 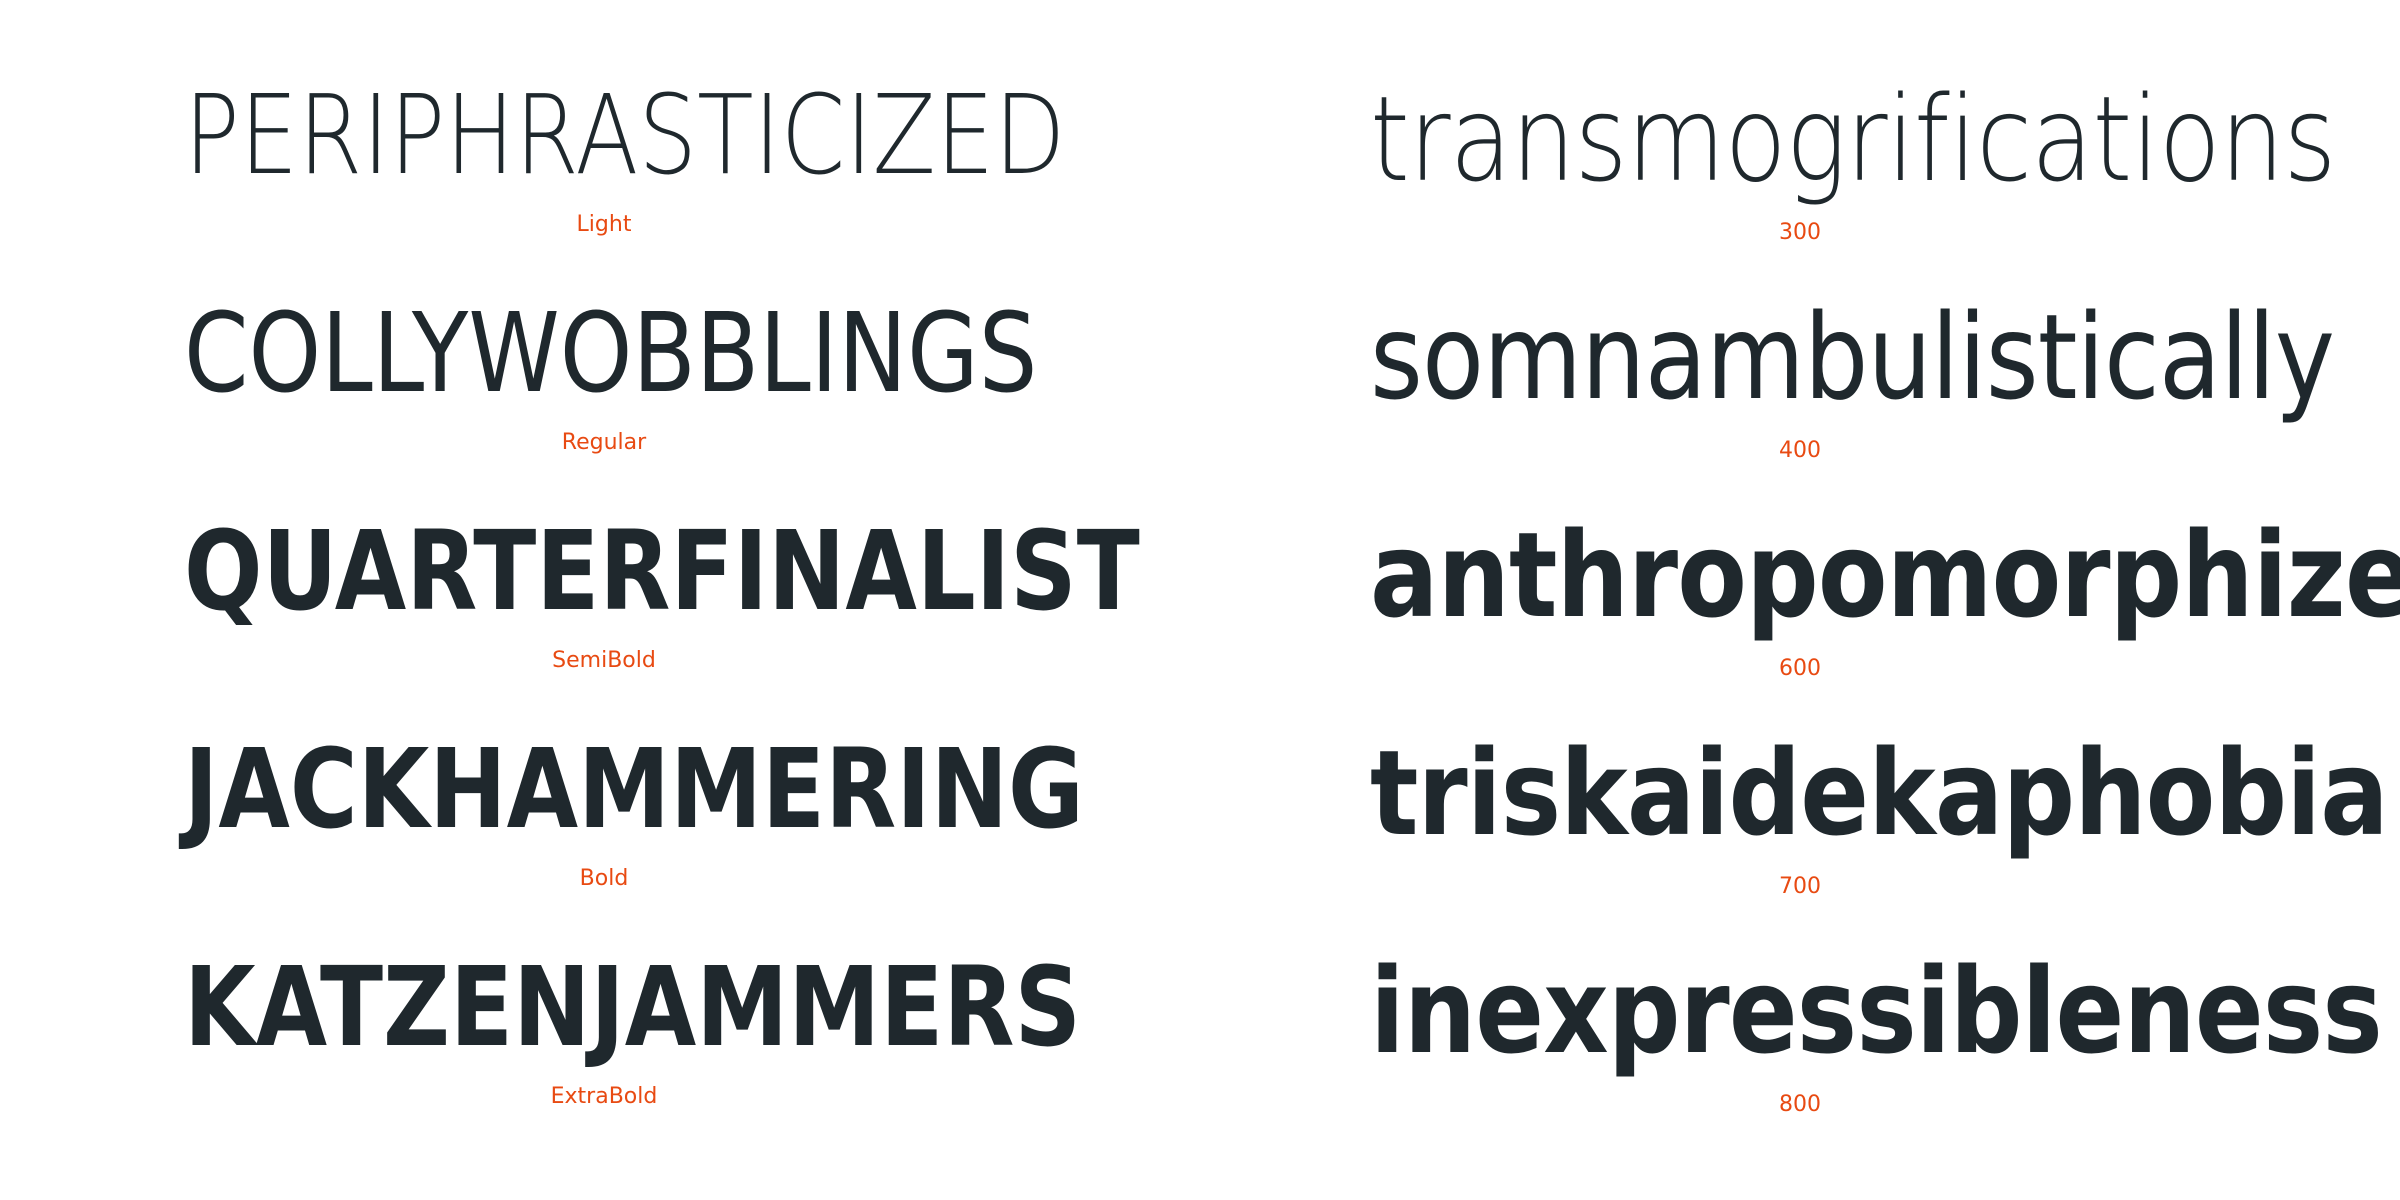 What do you see at coordinates (633, 1007) in the screenshot?
I see `specimen-word: KATZENJAMMERS` at bounding box center [633, 1007].